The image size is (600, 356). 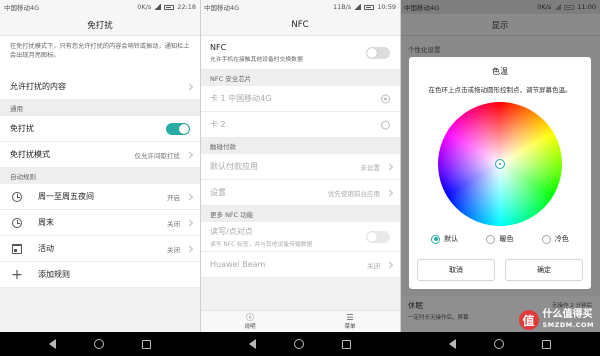 I want to click on default-pay-row: 默认付款应用 未设置, so click(x=300, y=167).